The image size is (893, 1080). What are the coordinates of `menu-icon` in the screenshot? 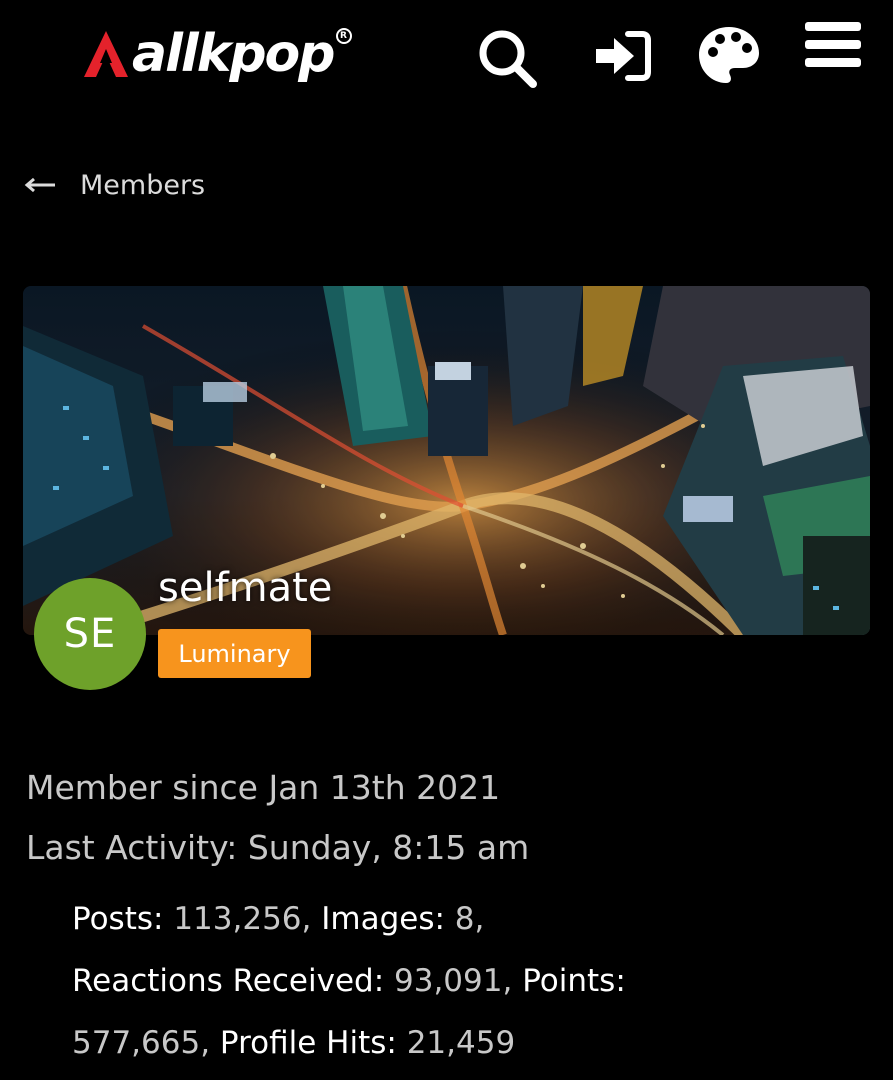 It's located at (833, 45).